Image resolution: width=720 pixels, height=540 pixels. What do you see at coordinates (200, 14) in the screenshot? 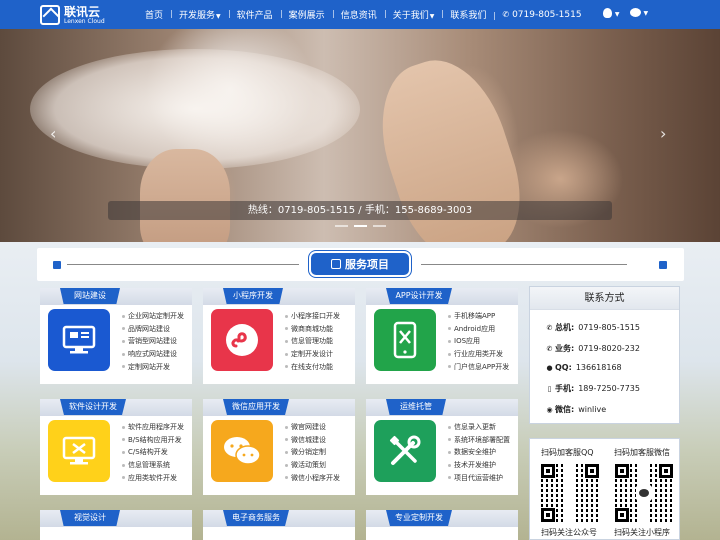
I see `nav-dev-services: 开发服务▼` at bounding box center [200, 14].